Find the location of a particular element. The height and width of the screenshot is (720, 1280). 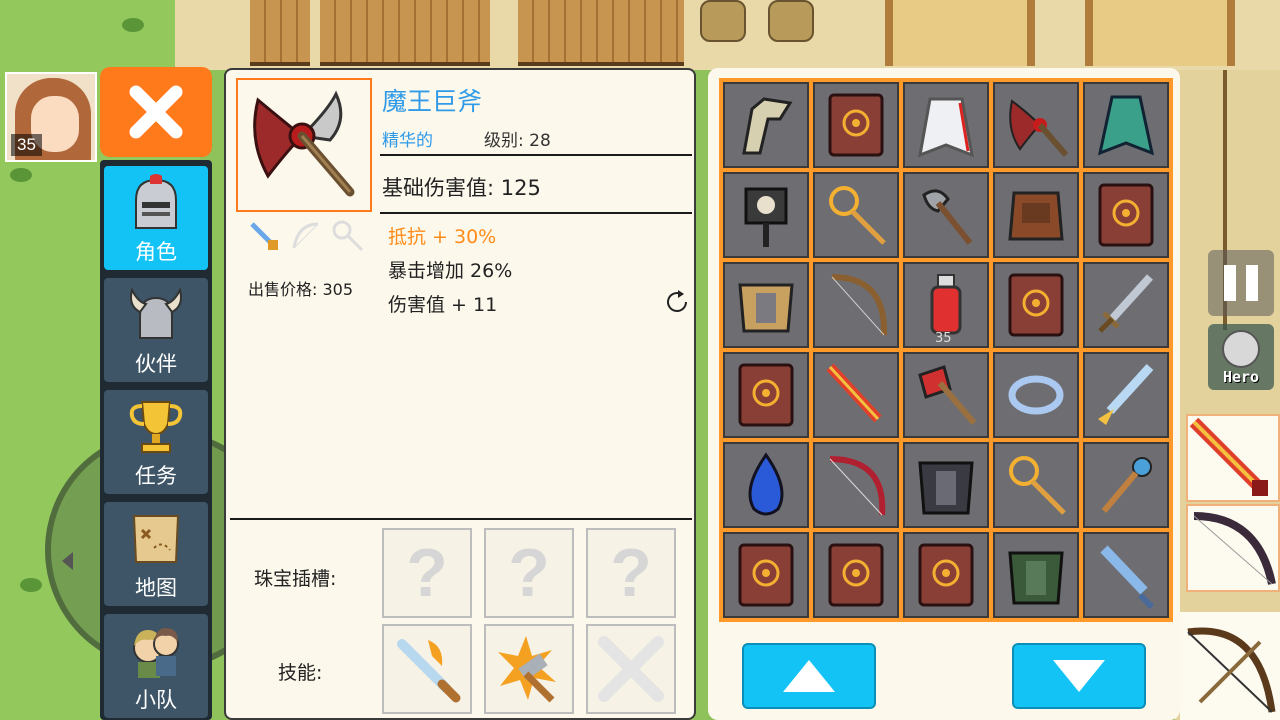

tab-quest: 任务 is located at coordinates (156, 442).